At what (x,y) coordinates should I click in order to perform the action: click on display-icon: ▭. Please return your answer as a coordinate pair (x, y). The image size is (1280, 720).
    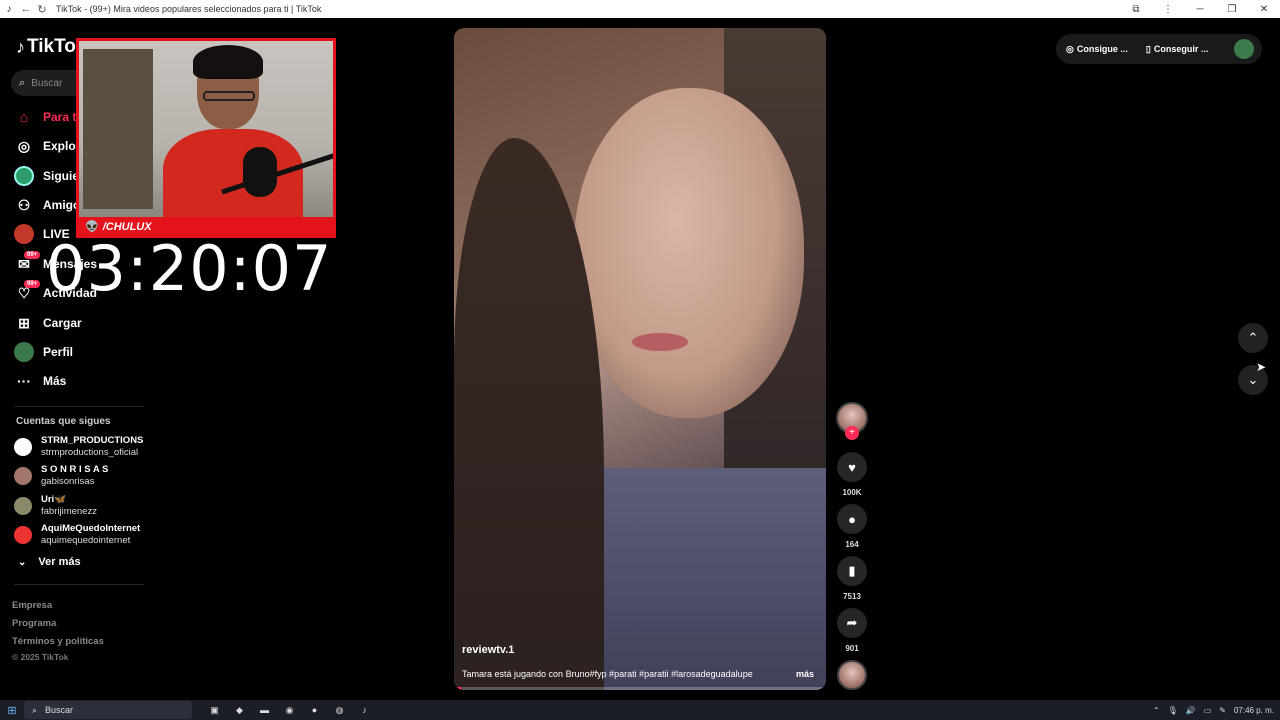
    Looking at the image, I should click on (1208, 710).